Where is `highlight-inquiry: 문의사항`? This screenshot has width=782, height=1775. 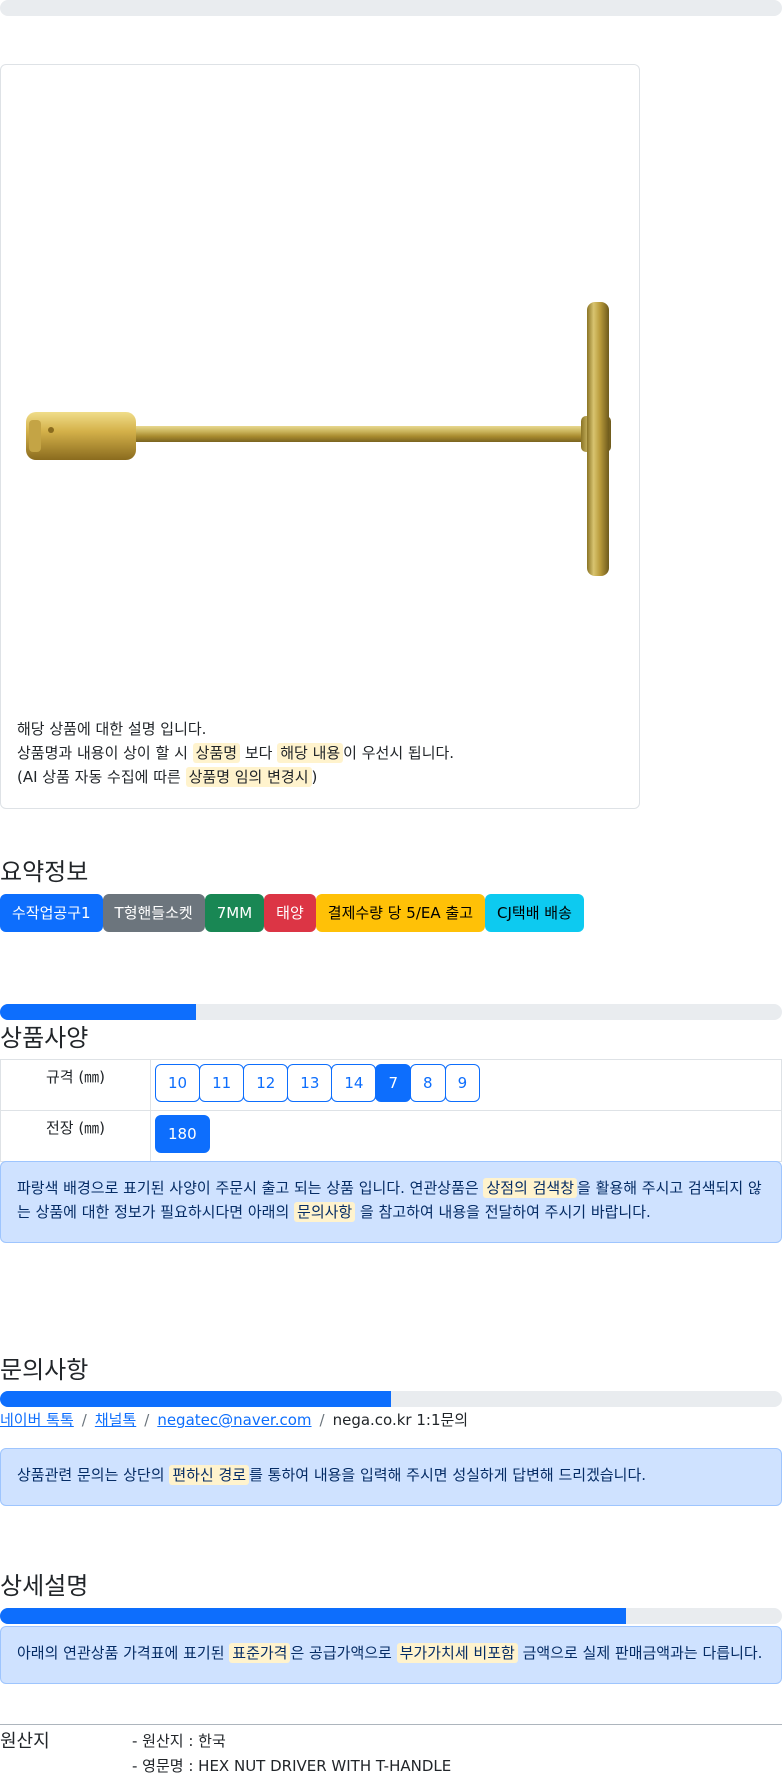
highlight-inquiry: 문의사항 is located at coordinates (325, 1212).